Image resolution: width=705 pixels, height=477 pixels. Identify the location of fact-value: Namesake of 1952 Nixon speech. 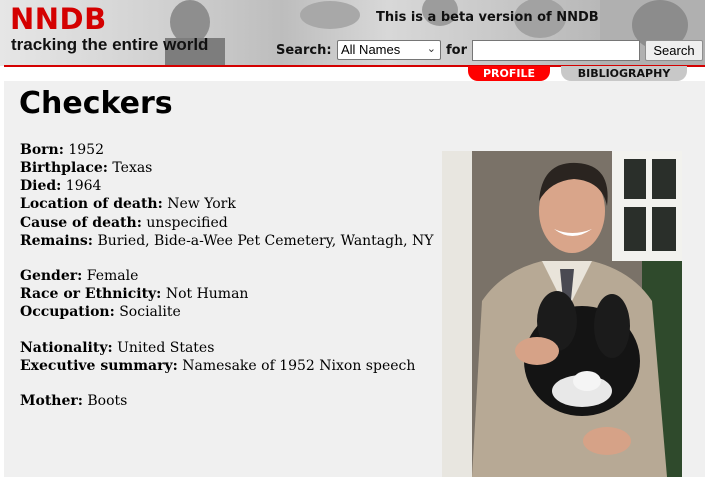
(299, 366).